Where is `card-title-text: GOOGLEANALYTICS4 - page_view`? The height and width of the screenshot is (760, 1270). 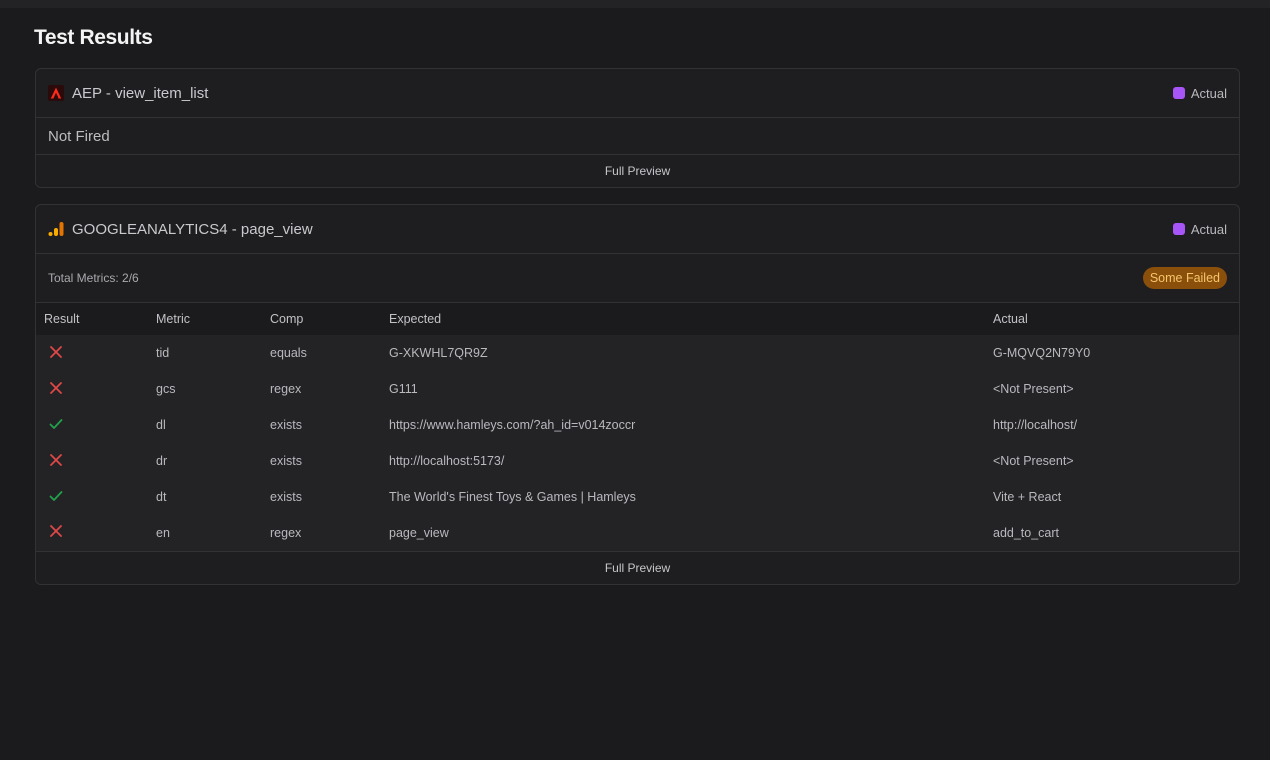 card-title-text: GOOGLEANALYTICS4 - page_view is located at coordinates (192, 229).